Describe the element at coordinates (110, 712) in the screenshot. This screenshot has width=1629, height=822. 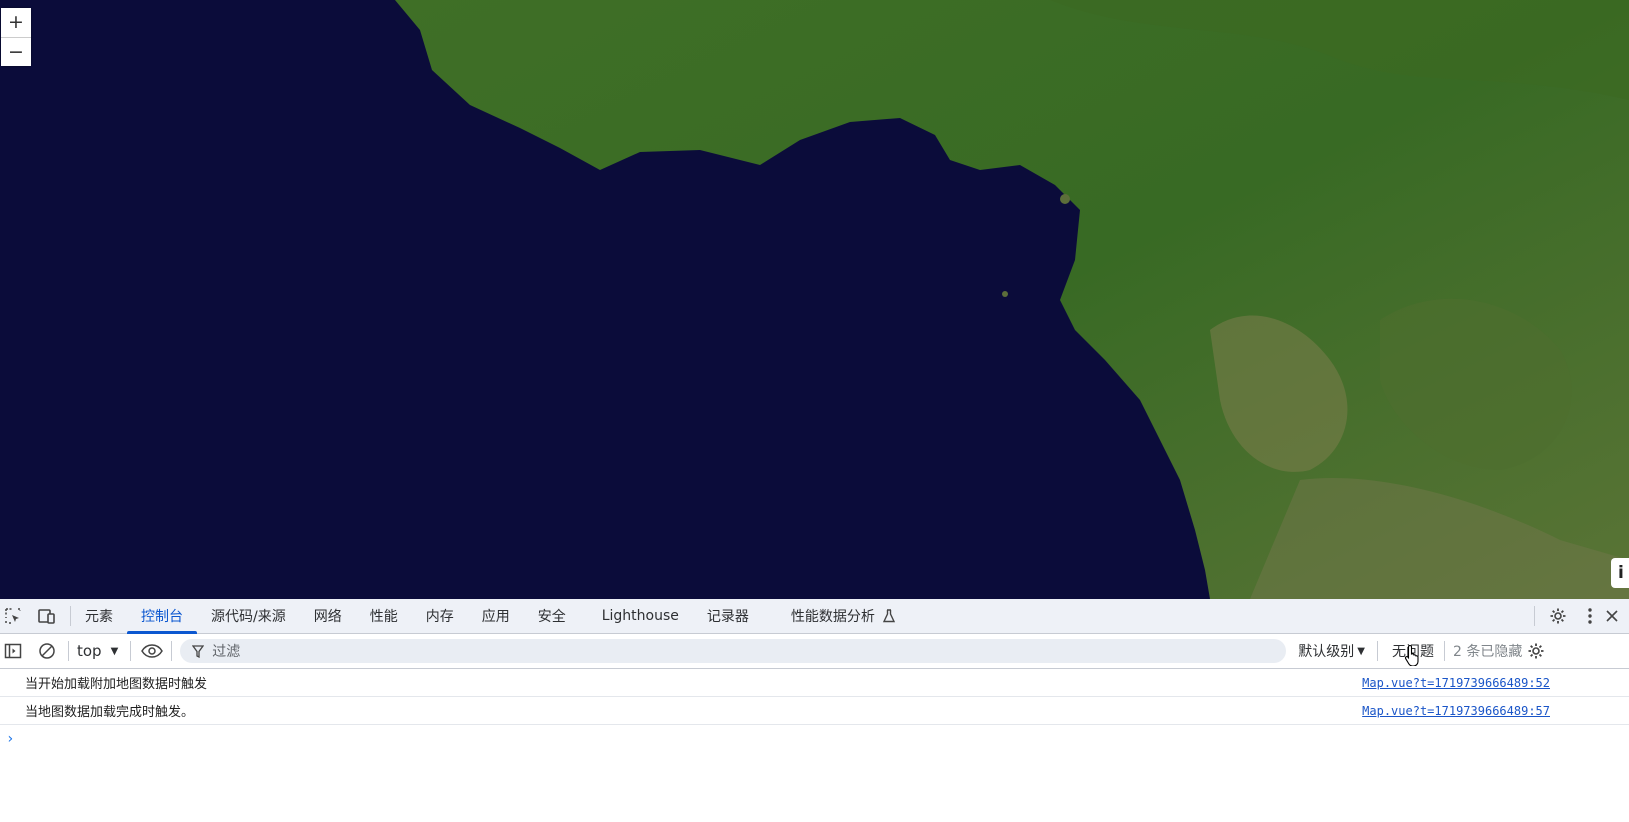
I see `console-message-text: 当地图数据加载完成时触发。` at that location.